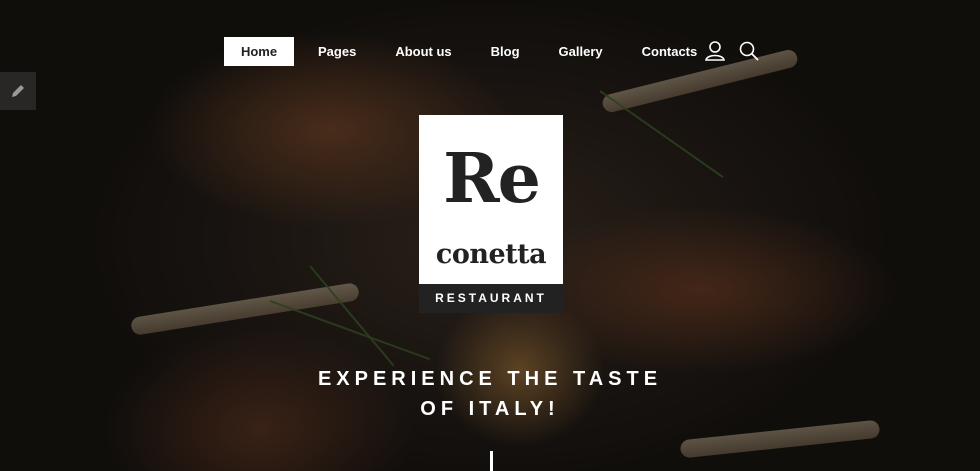 This screenshot has height=471, width=980. I want to click on tagline-line-1: EXPERIENCE THE TASTE, so click(490, 379).